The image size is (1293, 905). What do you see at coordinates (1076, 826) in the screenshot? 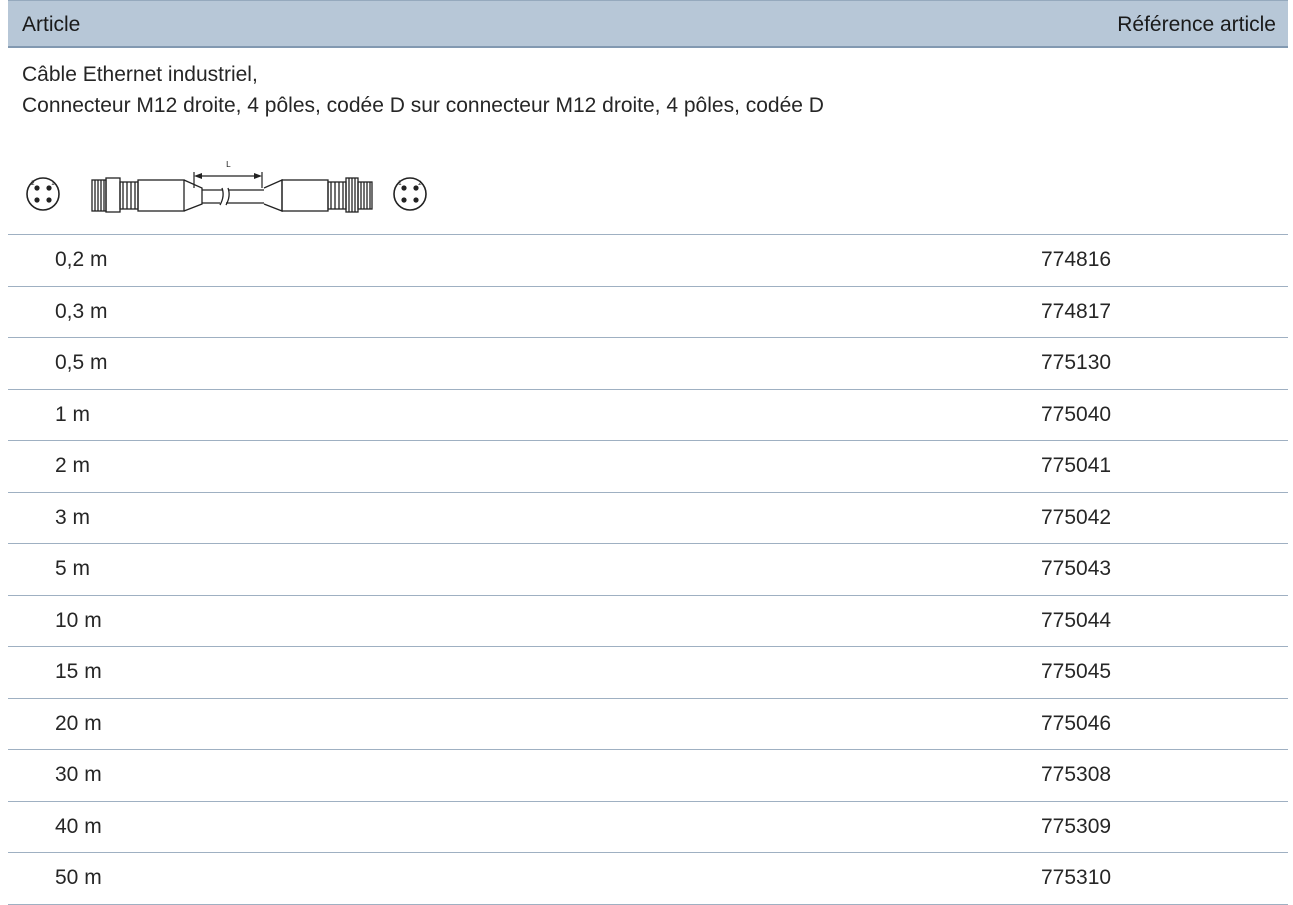
I see `row-reference: 775309` at bounding box center [1076, 826].